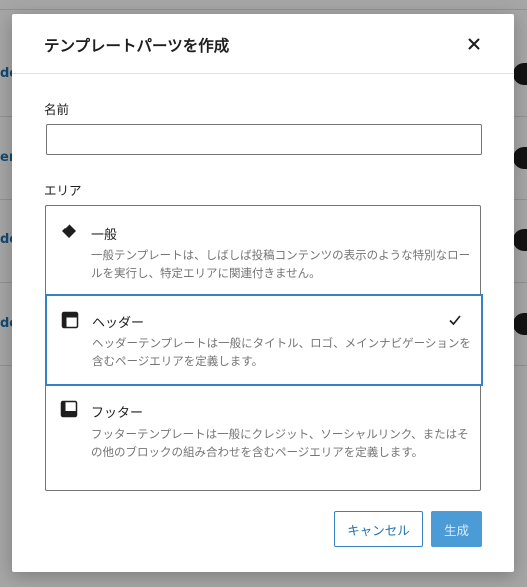 Image resolution: width=527 pixels, height=587 pixels. Describe the element at coordinates (63, 190) in the screenshot. I see `area-label: エリア` at that location.